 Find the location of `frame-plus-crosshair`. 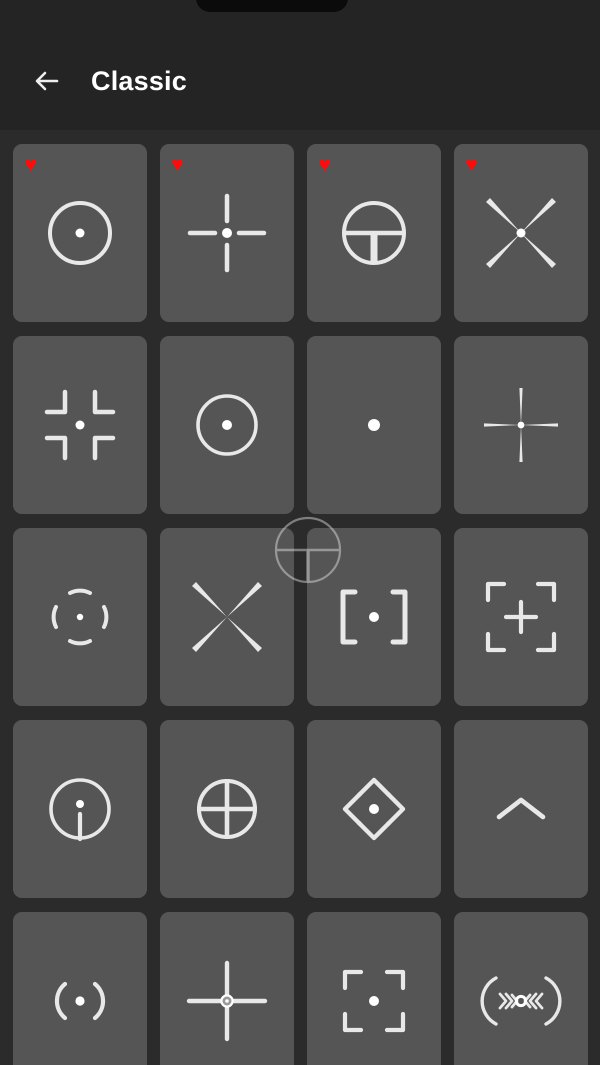

frame-plus-crosshair is located at coordinates (521, 617).